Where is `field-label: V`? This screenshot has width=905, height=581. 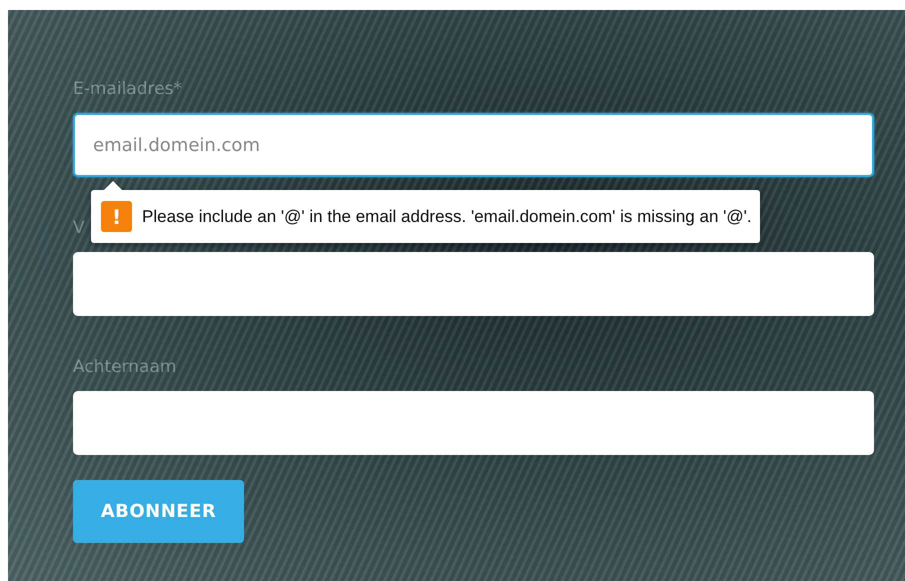
field-label: V is located at coordinates (79, 228).